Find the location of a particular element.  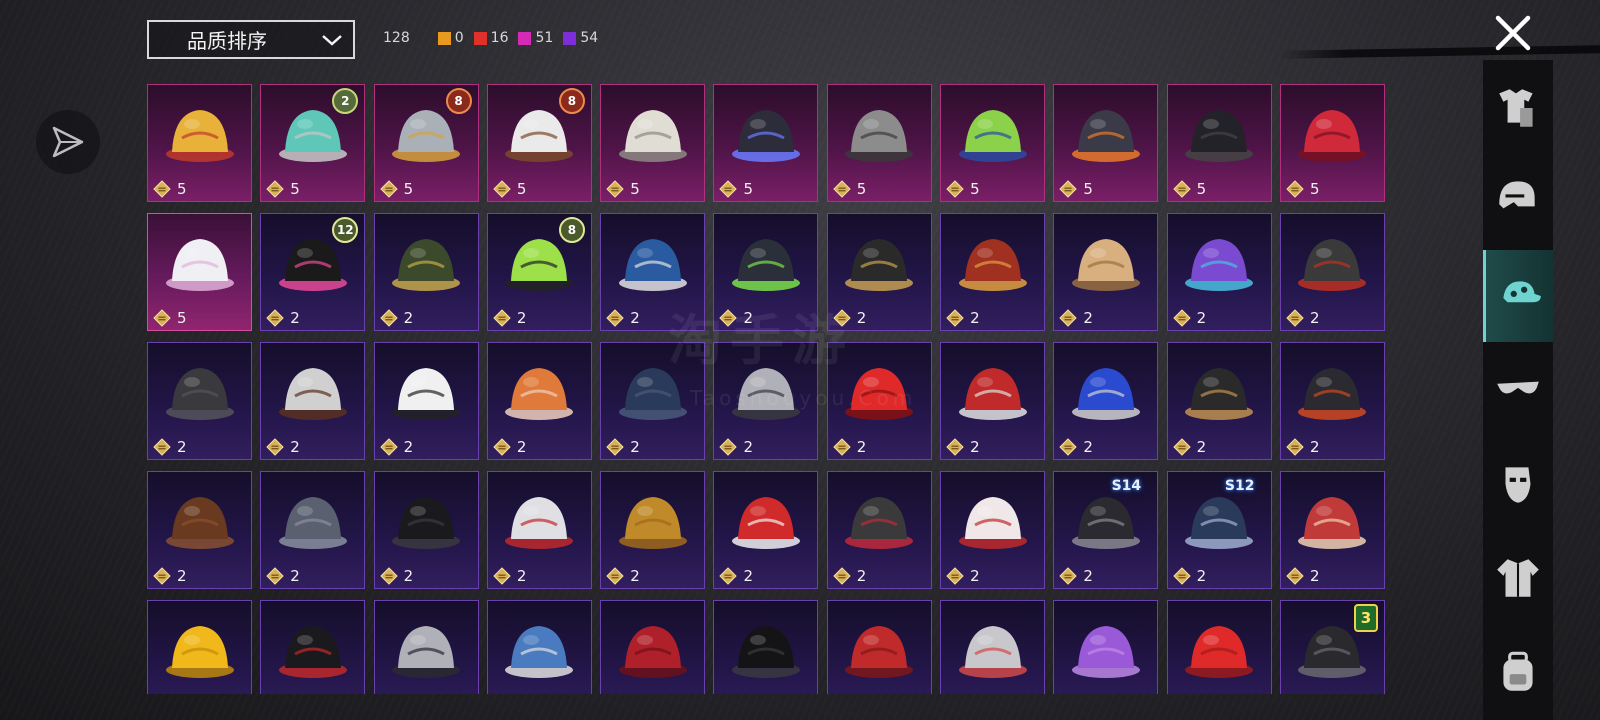

rail-mask is located at coordinates (1518, 484).